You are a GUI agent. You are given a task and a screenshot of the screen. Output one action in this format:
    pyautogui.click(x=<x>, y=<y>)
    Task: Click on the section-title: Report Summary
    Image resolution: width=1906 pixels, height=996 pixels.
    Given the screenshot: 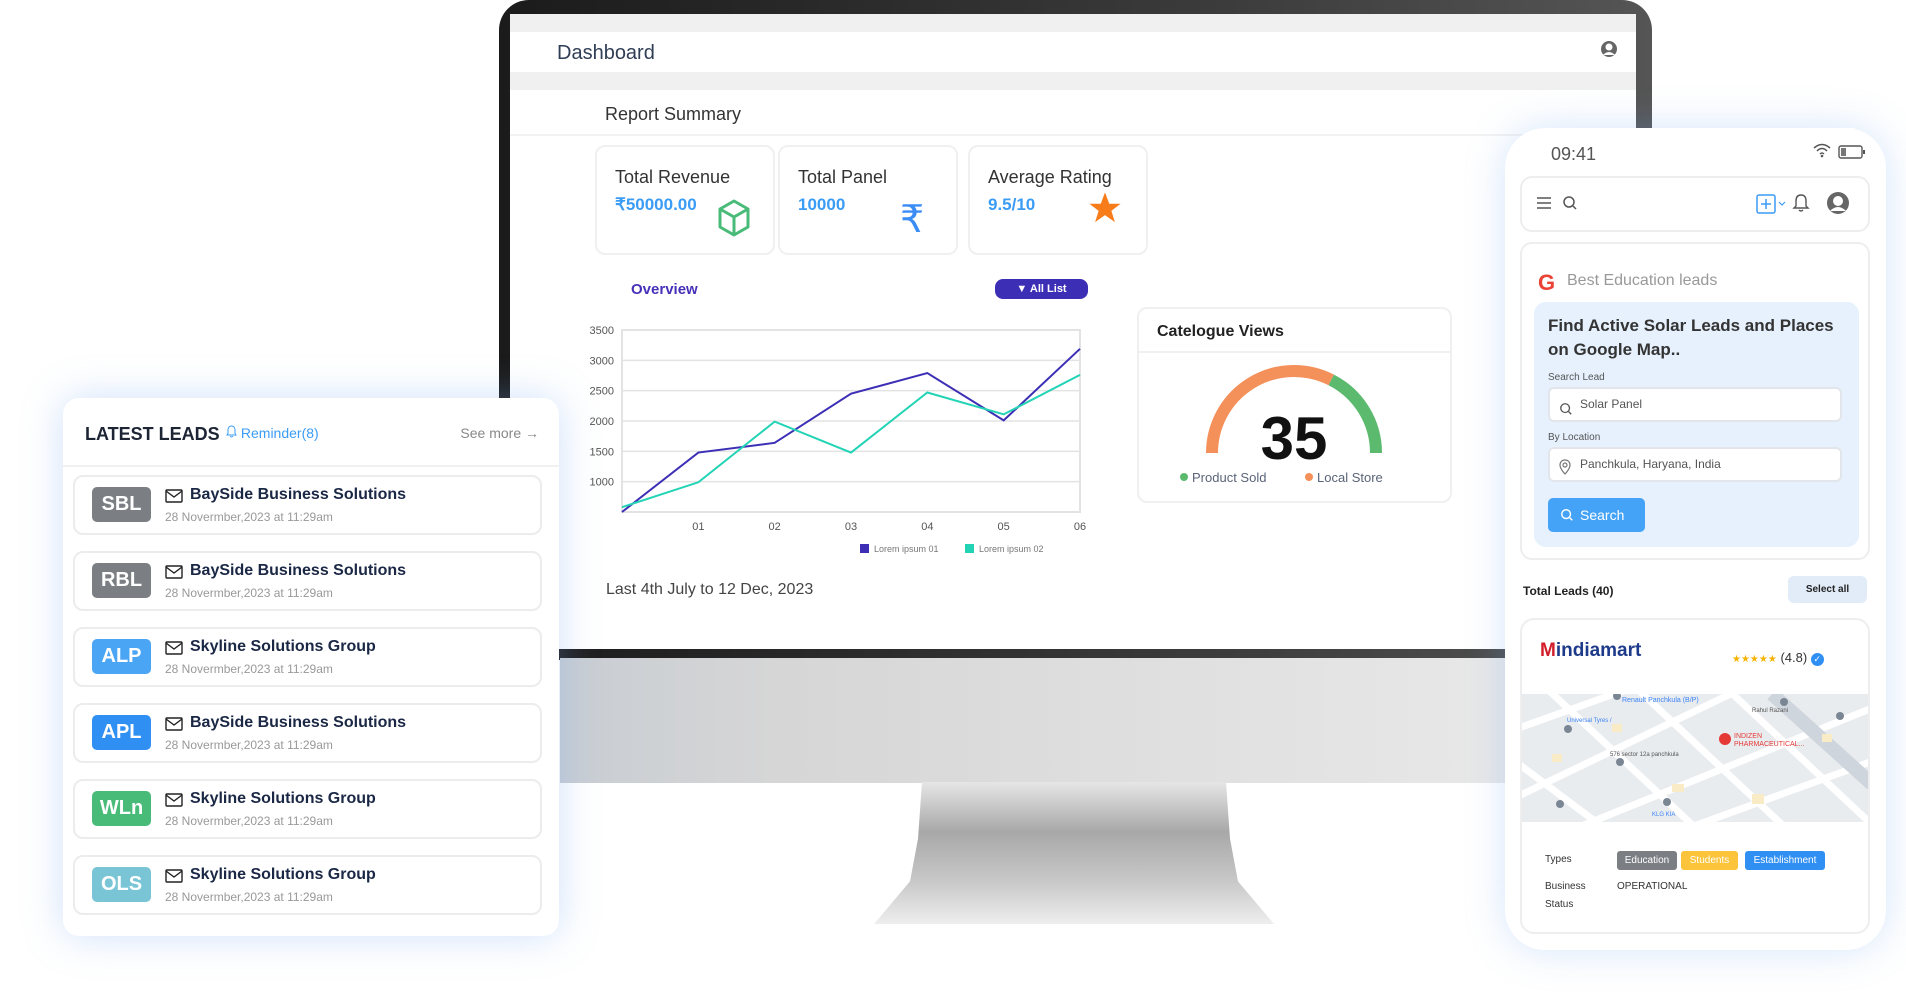 What is the action you would take?
    pyautogui.click(x=673, y=114)
    